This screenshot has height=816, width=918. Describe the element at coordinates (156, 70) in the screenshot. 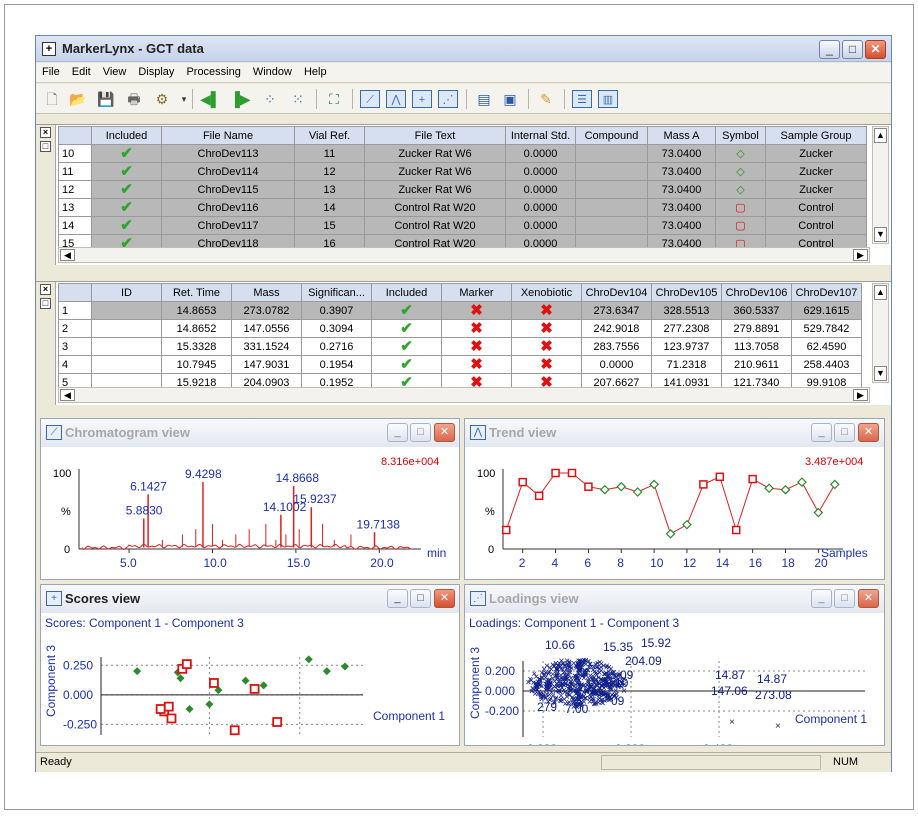

I see `menu-display: Display` at that location.